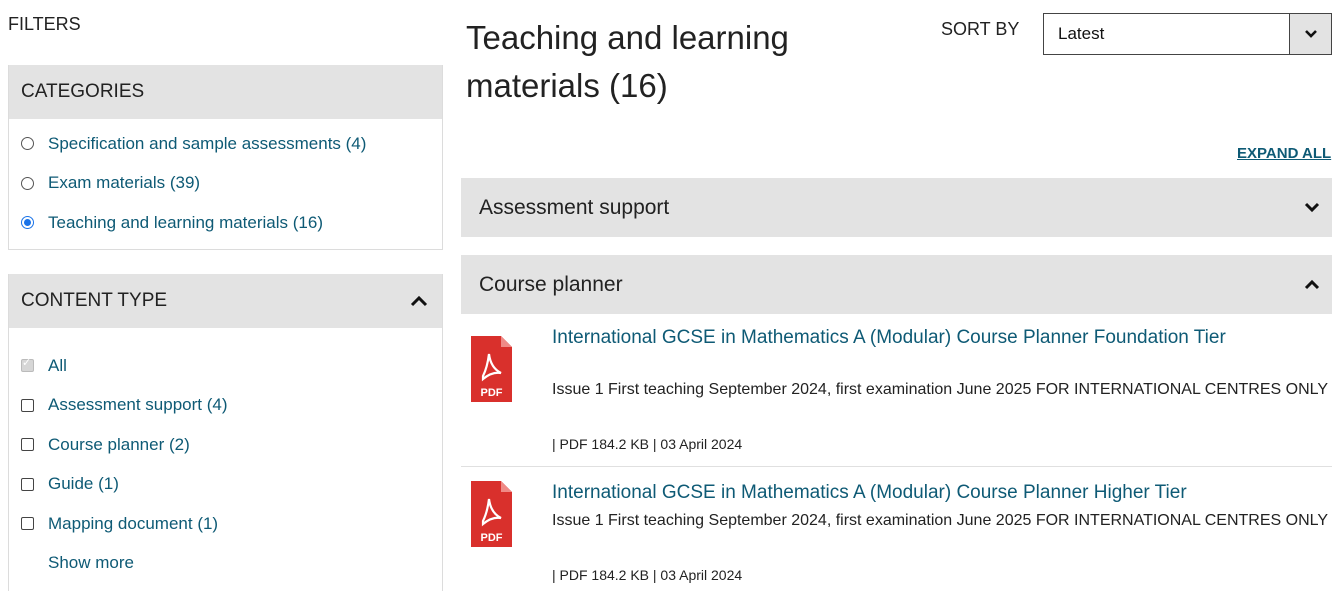  Describe the element at coordinates (225, 184) in the screenshot. I see `category-option-exam-materials: Exam materials (39)` at that location.